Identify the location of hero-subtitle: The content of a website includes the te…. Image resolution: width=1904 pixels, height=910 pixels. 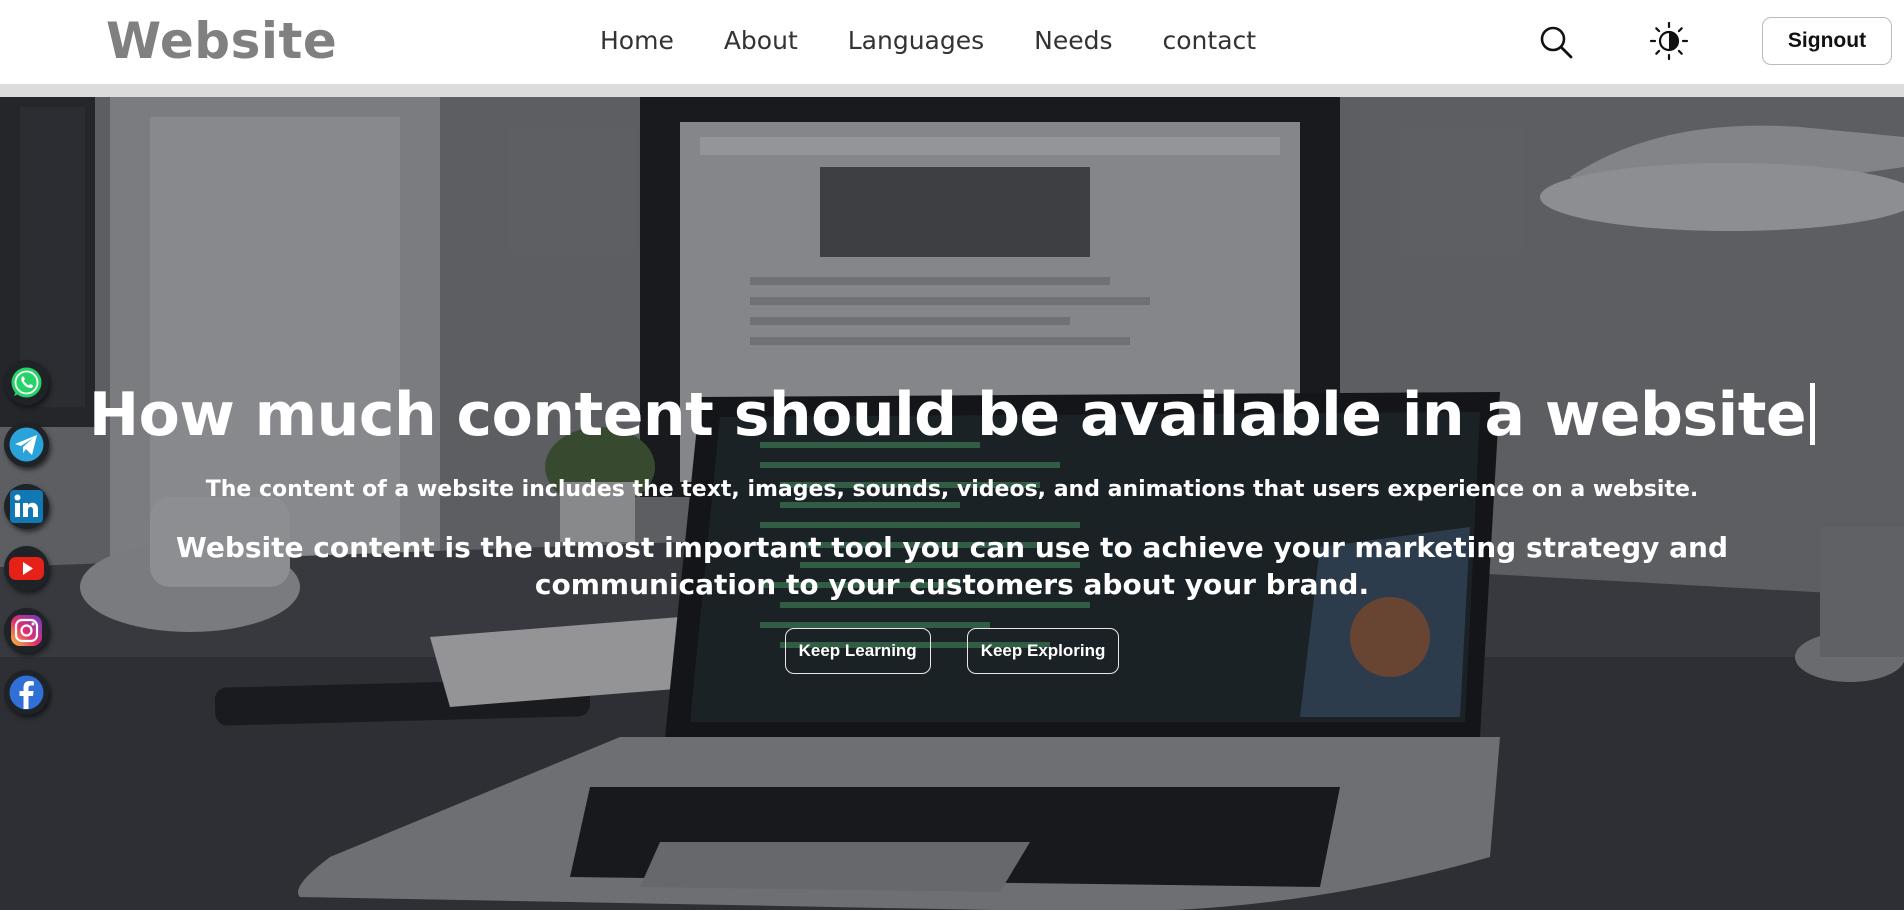
(952, 489).